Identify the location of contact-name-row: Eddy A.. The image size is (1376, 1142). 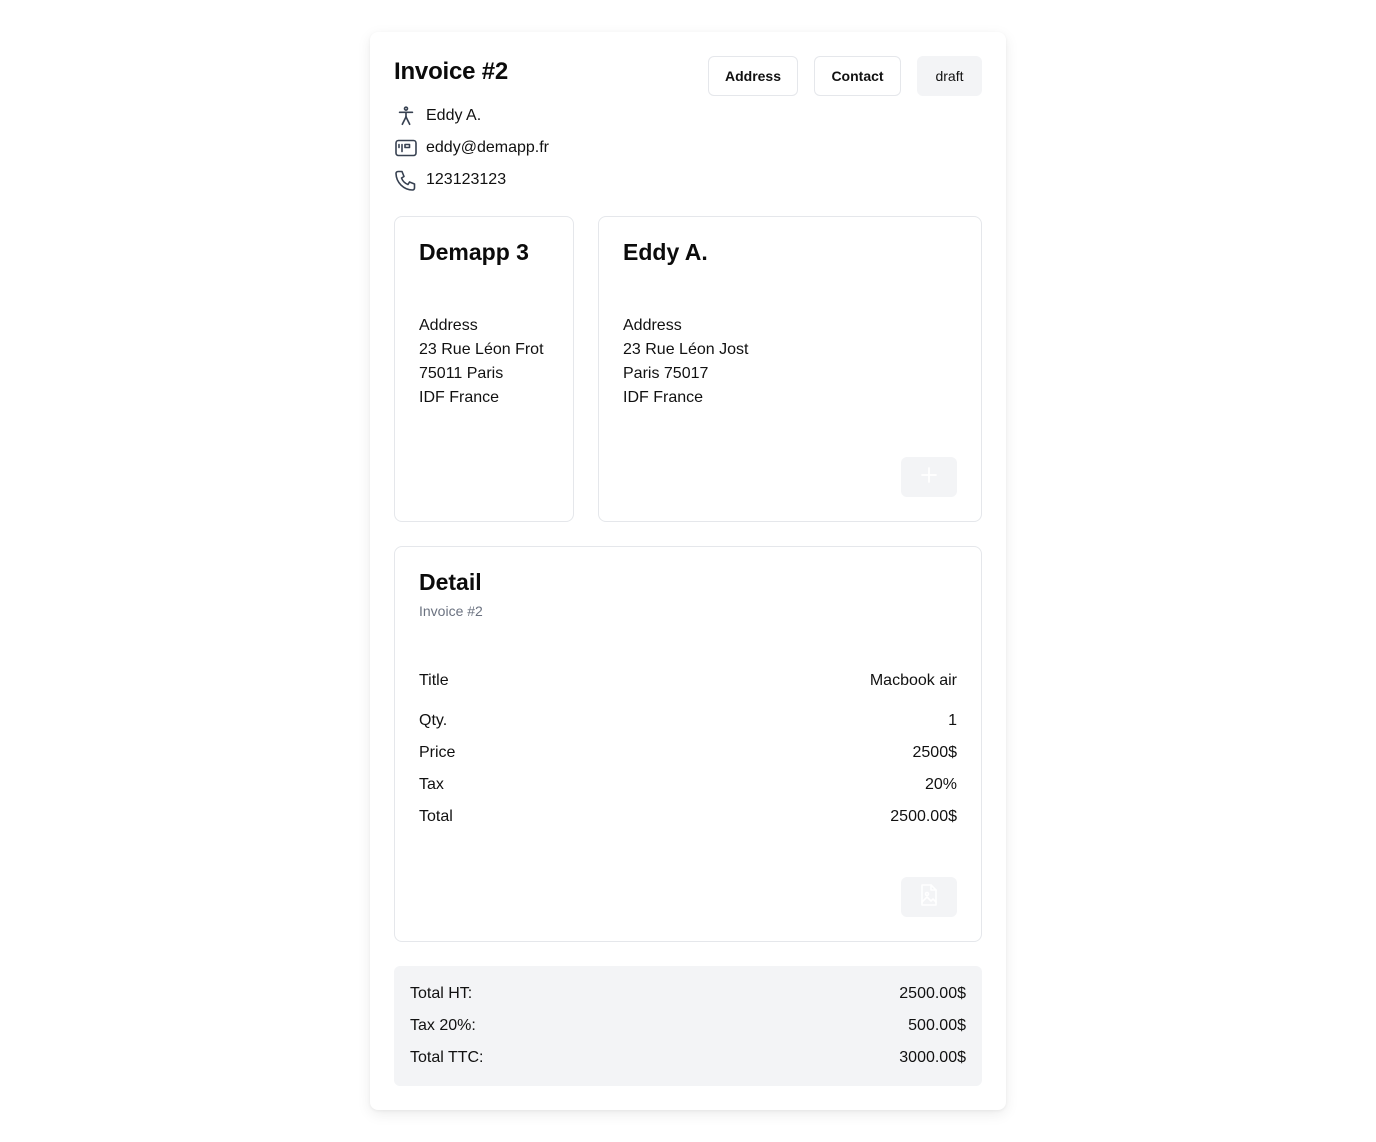
(437, 116).